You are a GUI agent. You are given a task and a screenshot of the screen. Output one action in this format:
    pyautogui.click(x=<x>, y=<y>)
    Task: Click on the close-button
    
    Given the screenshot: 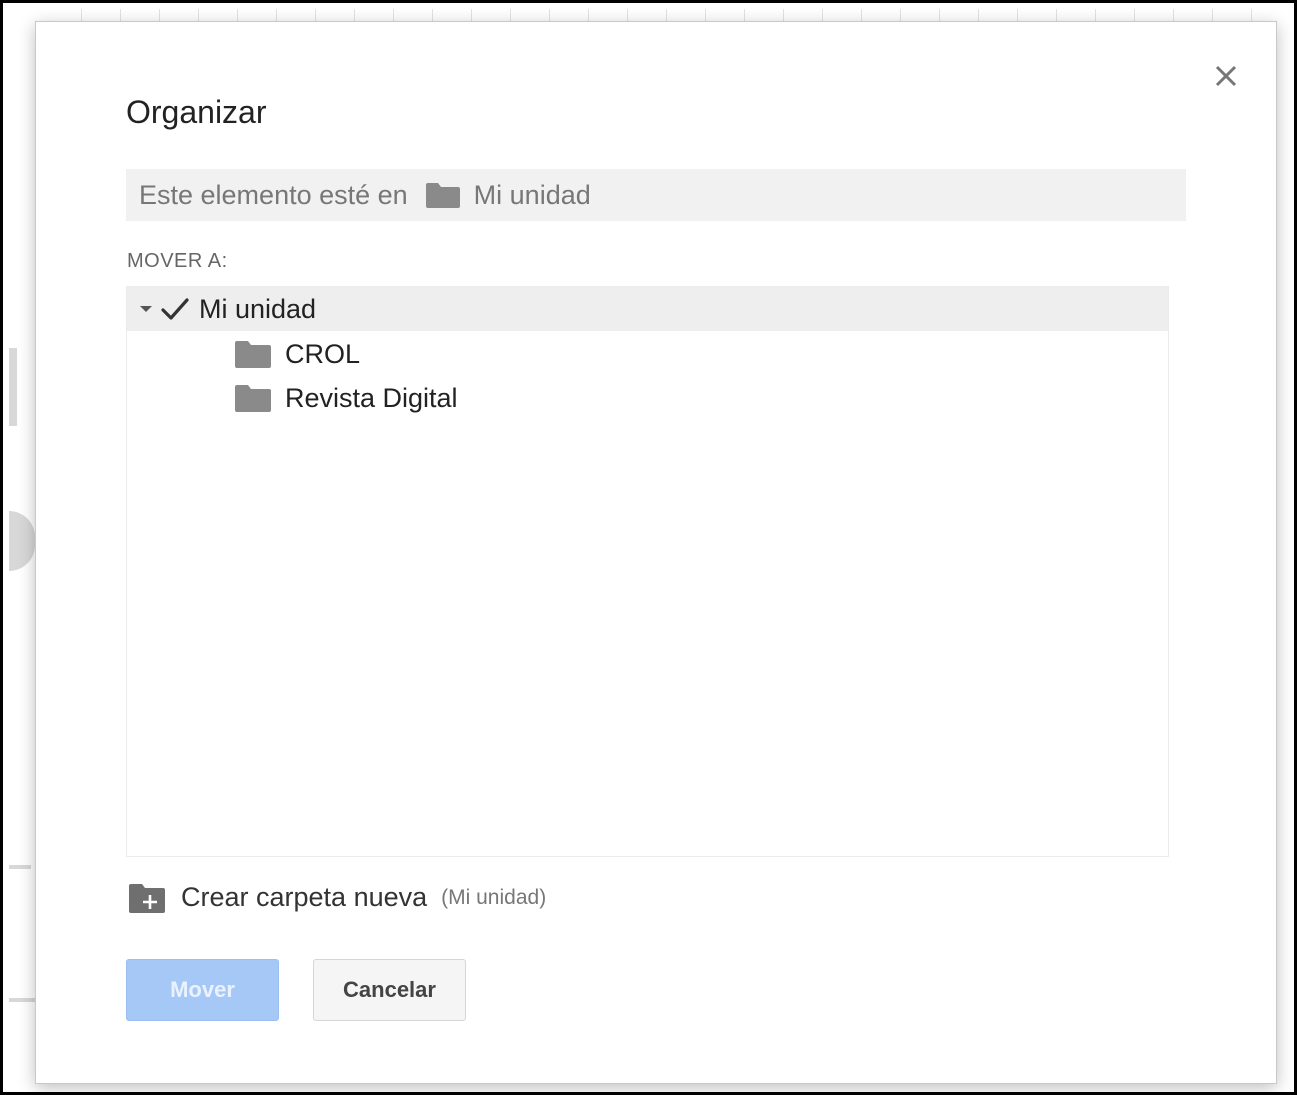 What is the action you would take?
    pyautogui.click(x=1226, y=76)
    